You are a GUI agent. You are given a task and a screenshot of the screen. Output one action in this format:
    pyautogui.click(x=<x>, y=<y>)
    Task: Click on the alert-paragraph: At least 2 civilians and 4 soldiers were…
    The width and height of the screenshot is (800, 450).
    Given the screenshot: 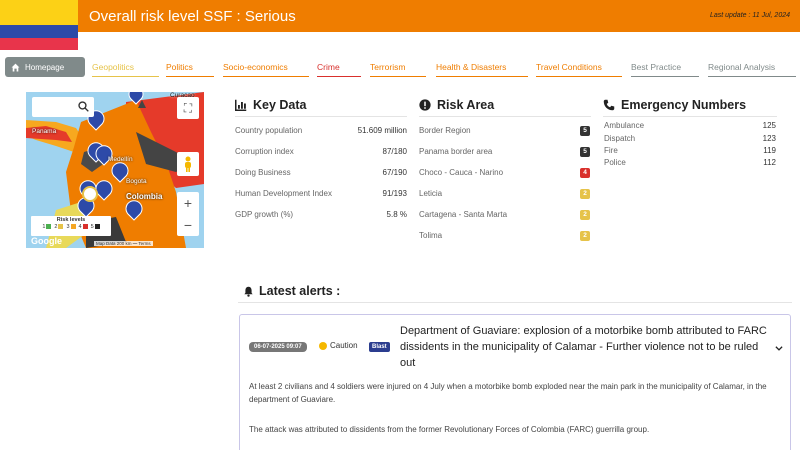 What is the action you would take?
    pyautogui.click(x=508, y=393)
    